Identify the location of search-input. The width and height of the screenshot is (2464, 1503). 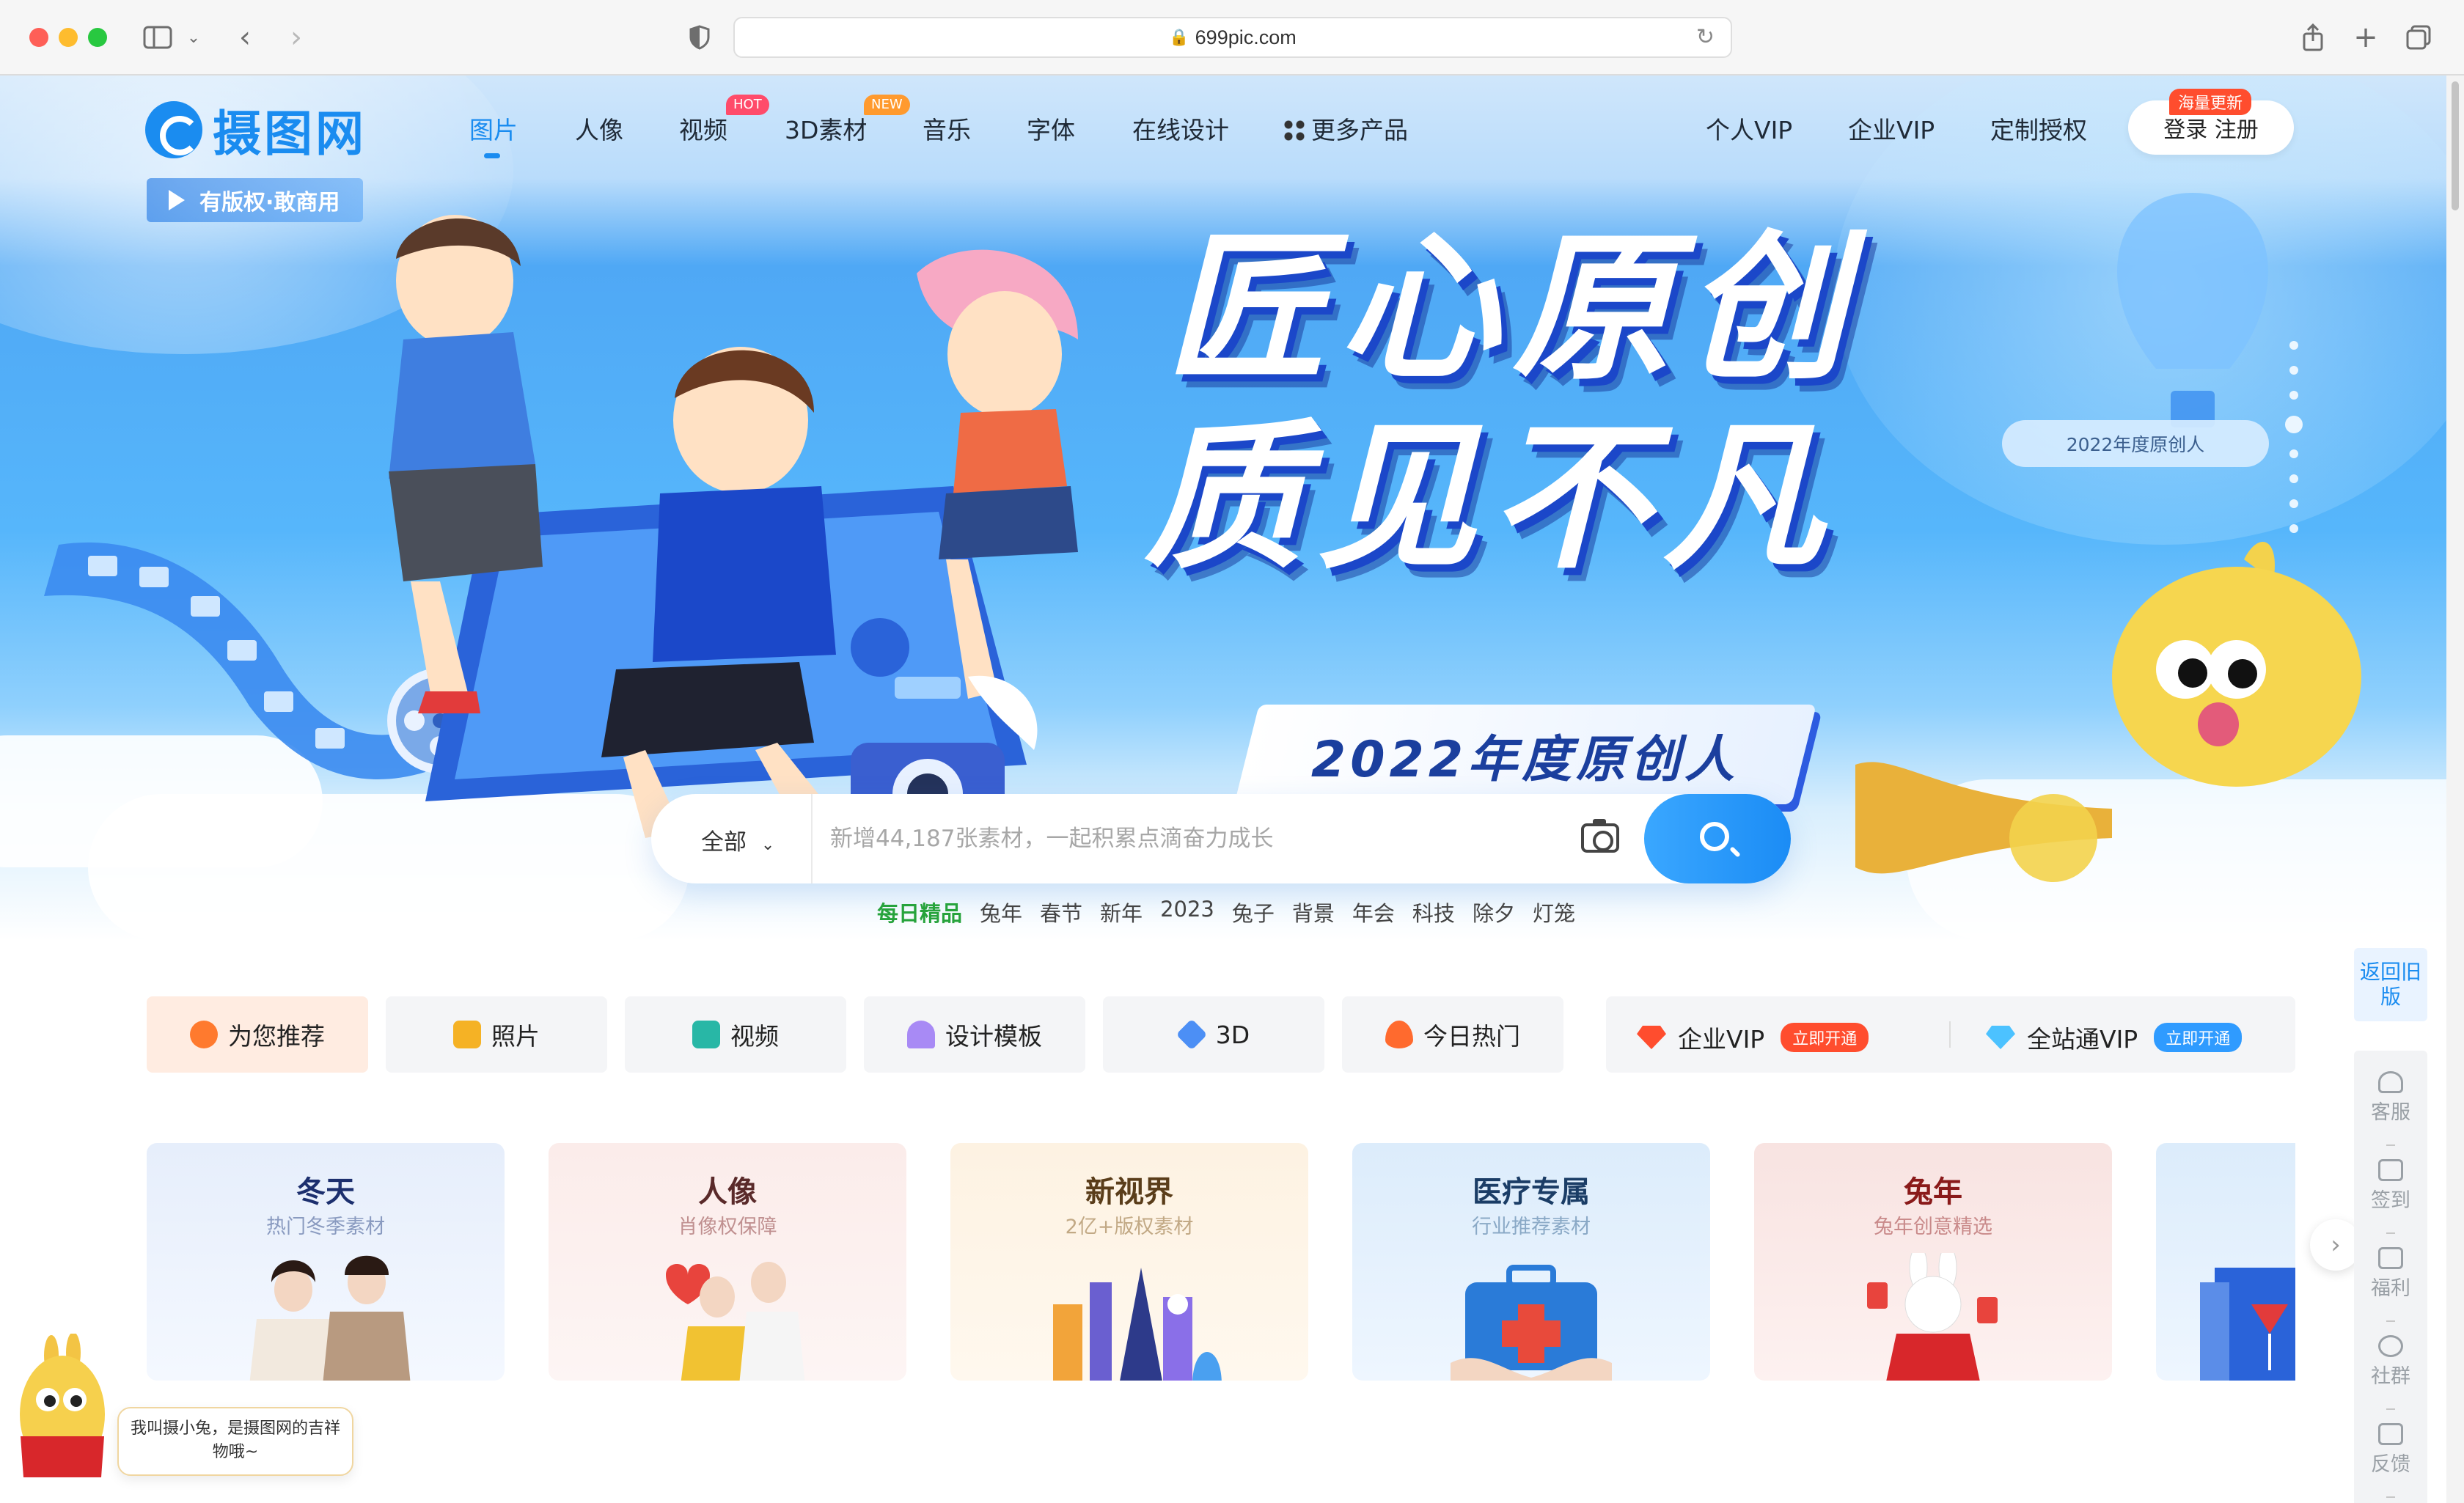
(1160, 838).